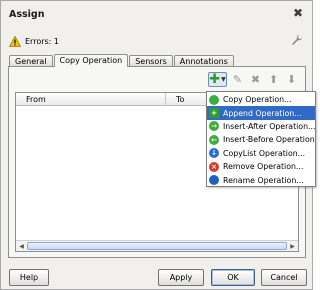  I want to click on horizontal-scrollbar: ◀ ▶, so click(157, 245).